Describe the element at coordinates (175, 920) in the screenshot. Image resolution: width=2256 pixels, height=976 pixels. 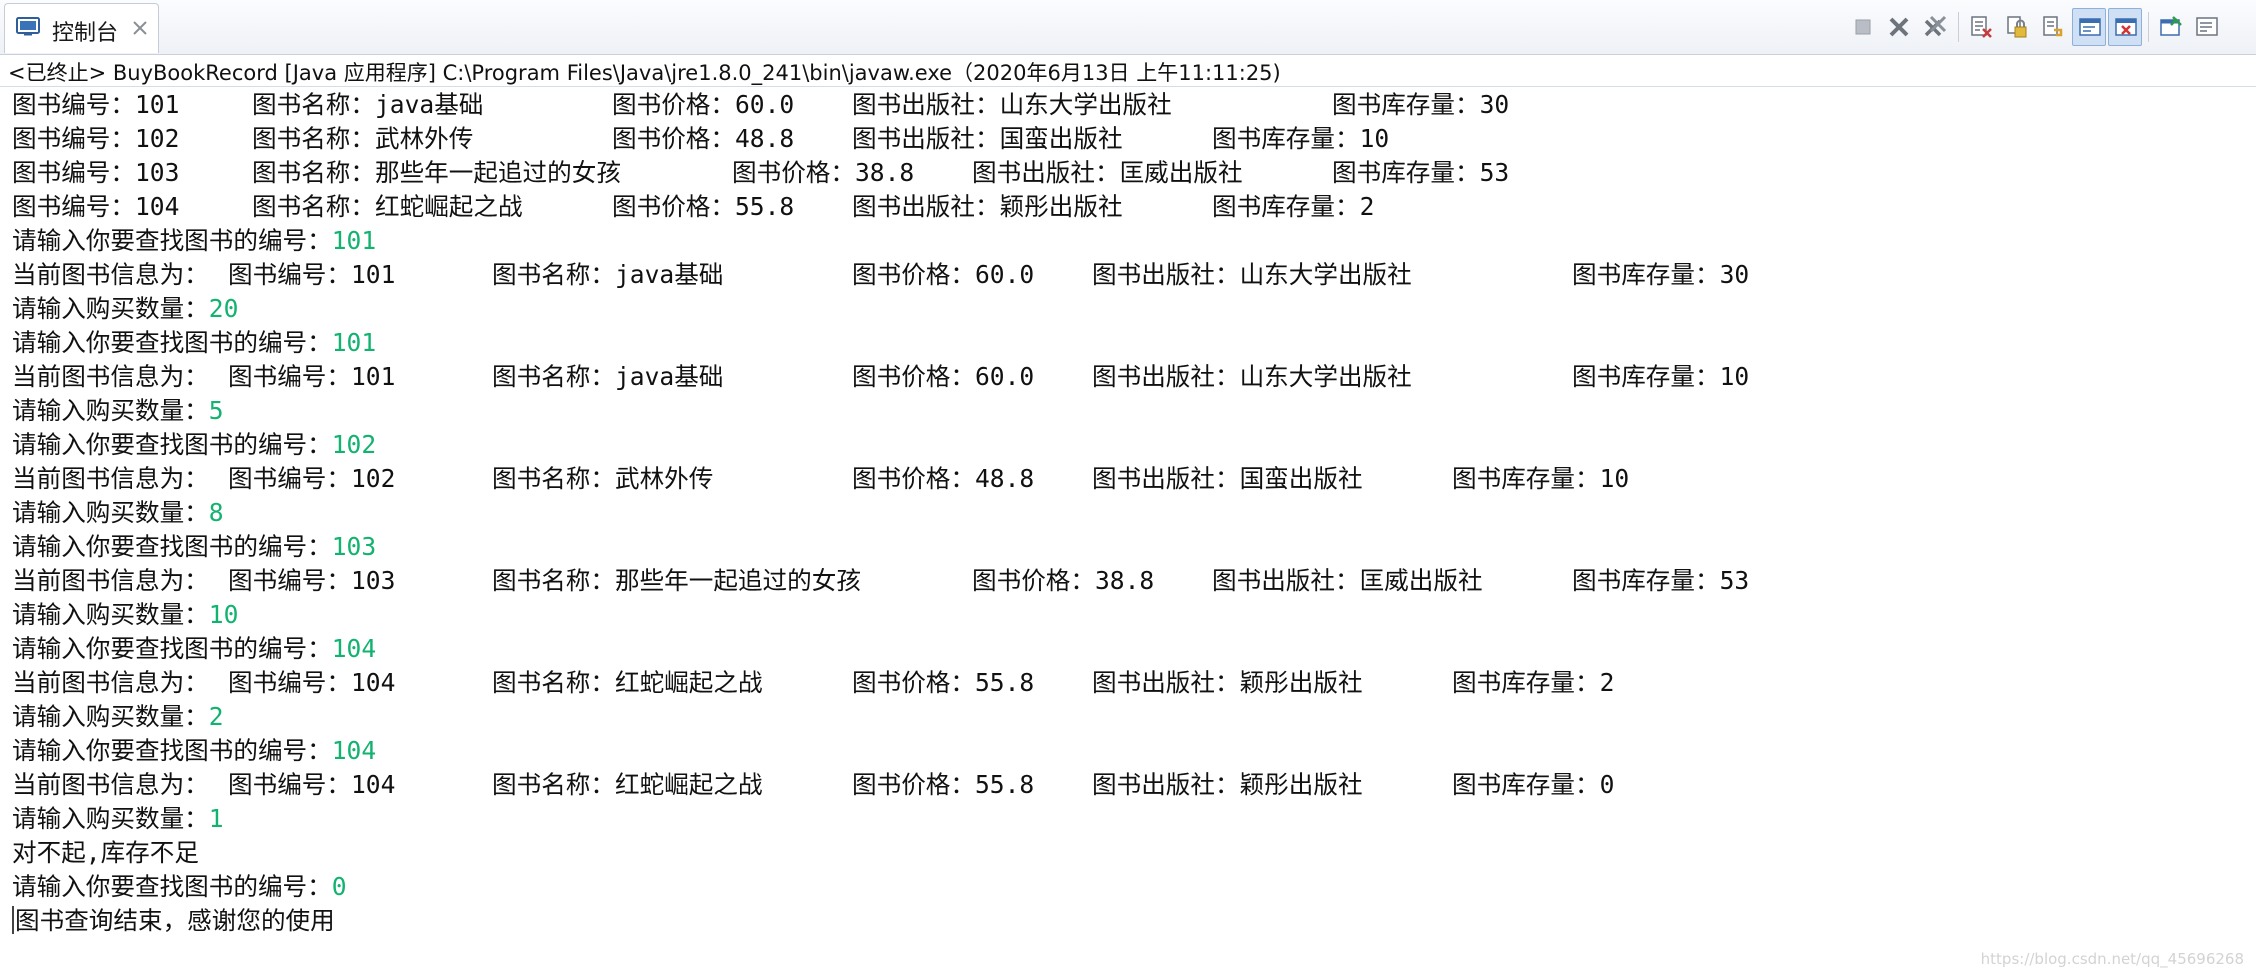
I see `end-message: 图书查询结束，感谢您的使用` at that location.